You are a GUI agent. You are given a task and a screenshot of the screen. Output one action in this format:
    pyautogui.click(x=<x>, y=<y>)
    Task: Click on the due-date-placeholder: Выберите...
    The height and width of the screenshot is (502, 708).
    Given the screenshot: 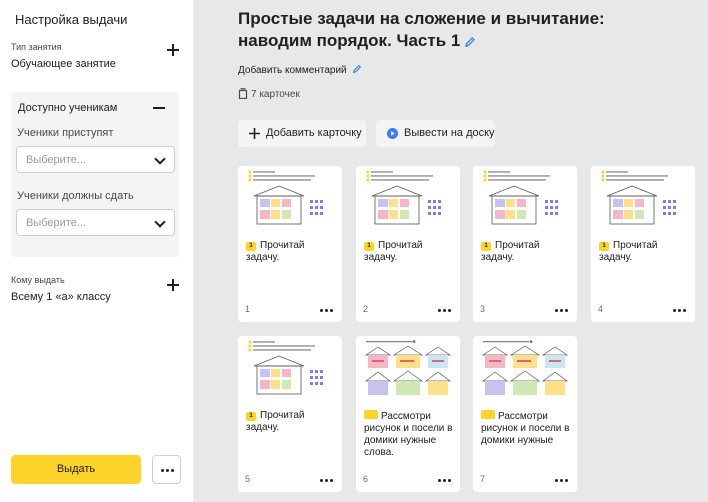 What is the action you would take?
    pyautogui.click(x=56, y=223)
    